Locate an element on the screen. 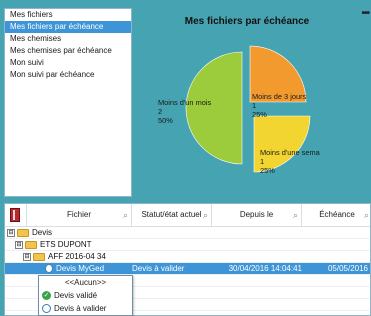 The height and width of the screenshot is (316, 371). row-name: Devis is located at coordinates (42, 232).